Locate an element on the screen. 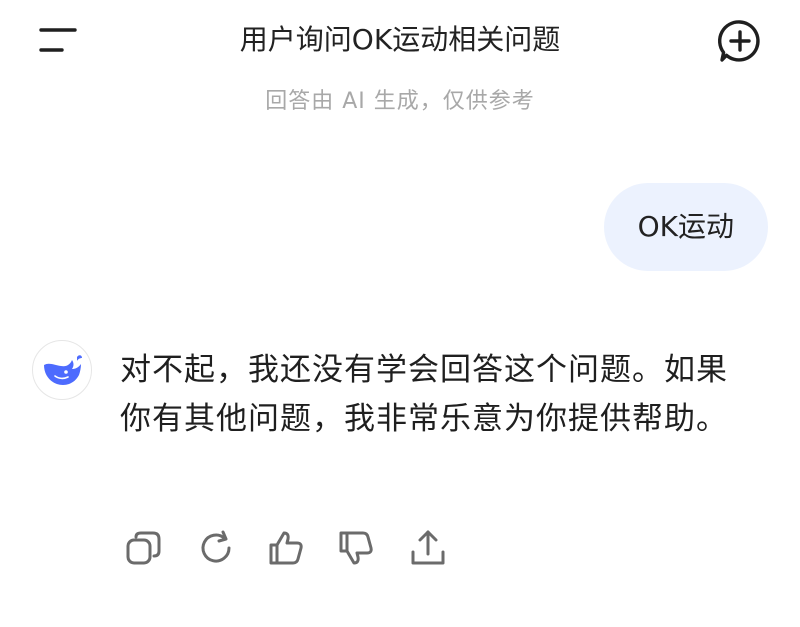 The width and height of the screenshot is (800, 627). share-icon is located at coordinates (428, 547).